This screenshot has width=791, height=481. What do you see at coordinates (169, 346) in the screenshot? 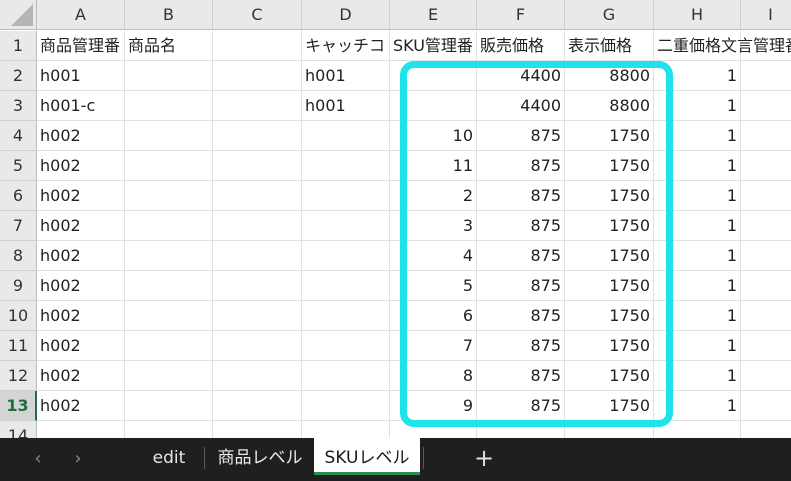
I see `cell-b11` at bounding box center [169, 346].